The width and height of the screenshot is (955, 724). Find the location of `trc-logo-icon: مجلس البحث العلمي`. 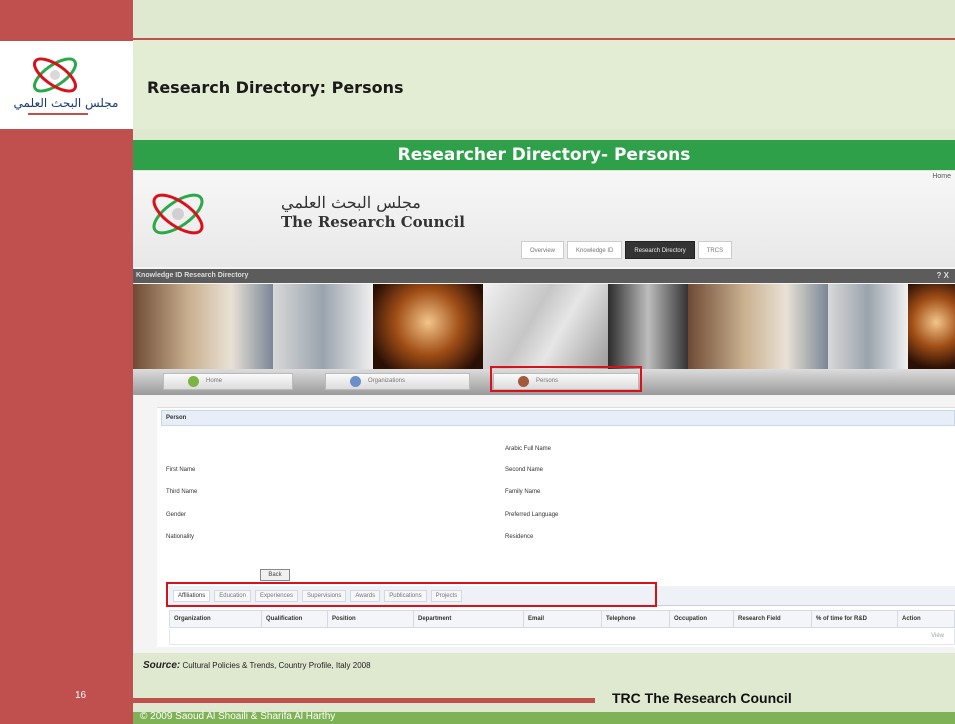

trc-logo-icon: مجلس البحث العلمي is located at coordinates (66, 86).